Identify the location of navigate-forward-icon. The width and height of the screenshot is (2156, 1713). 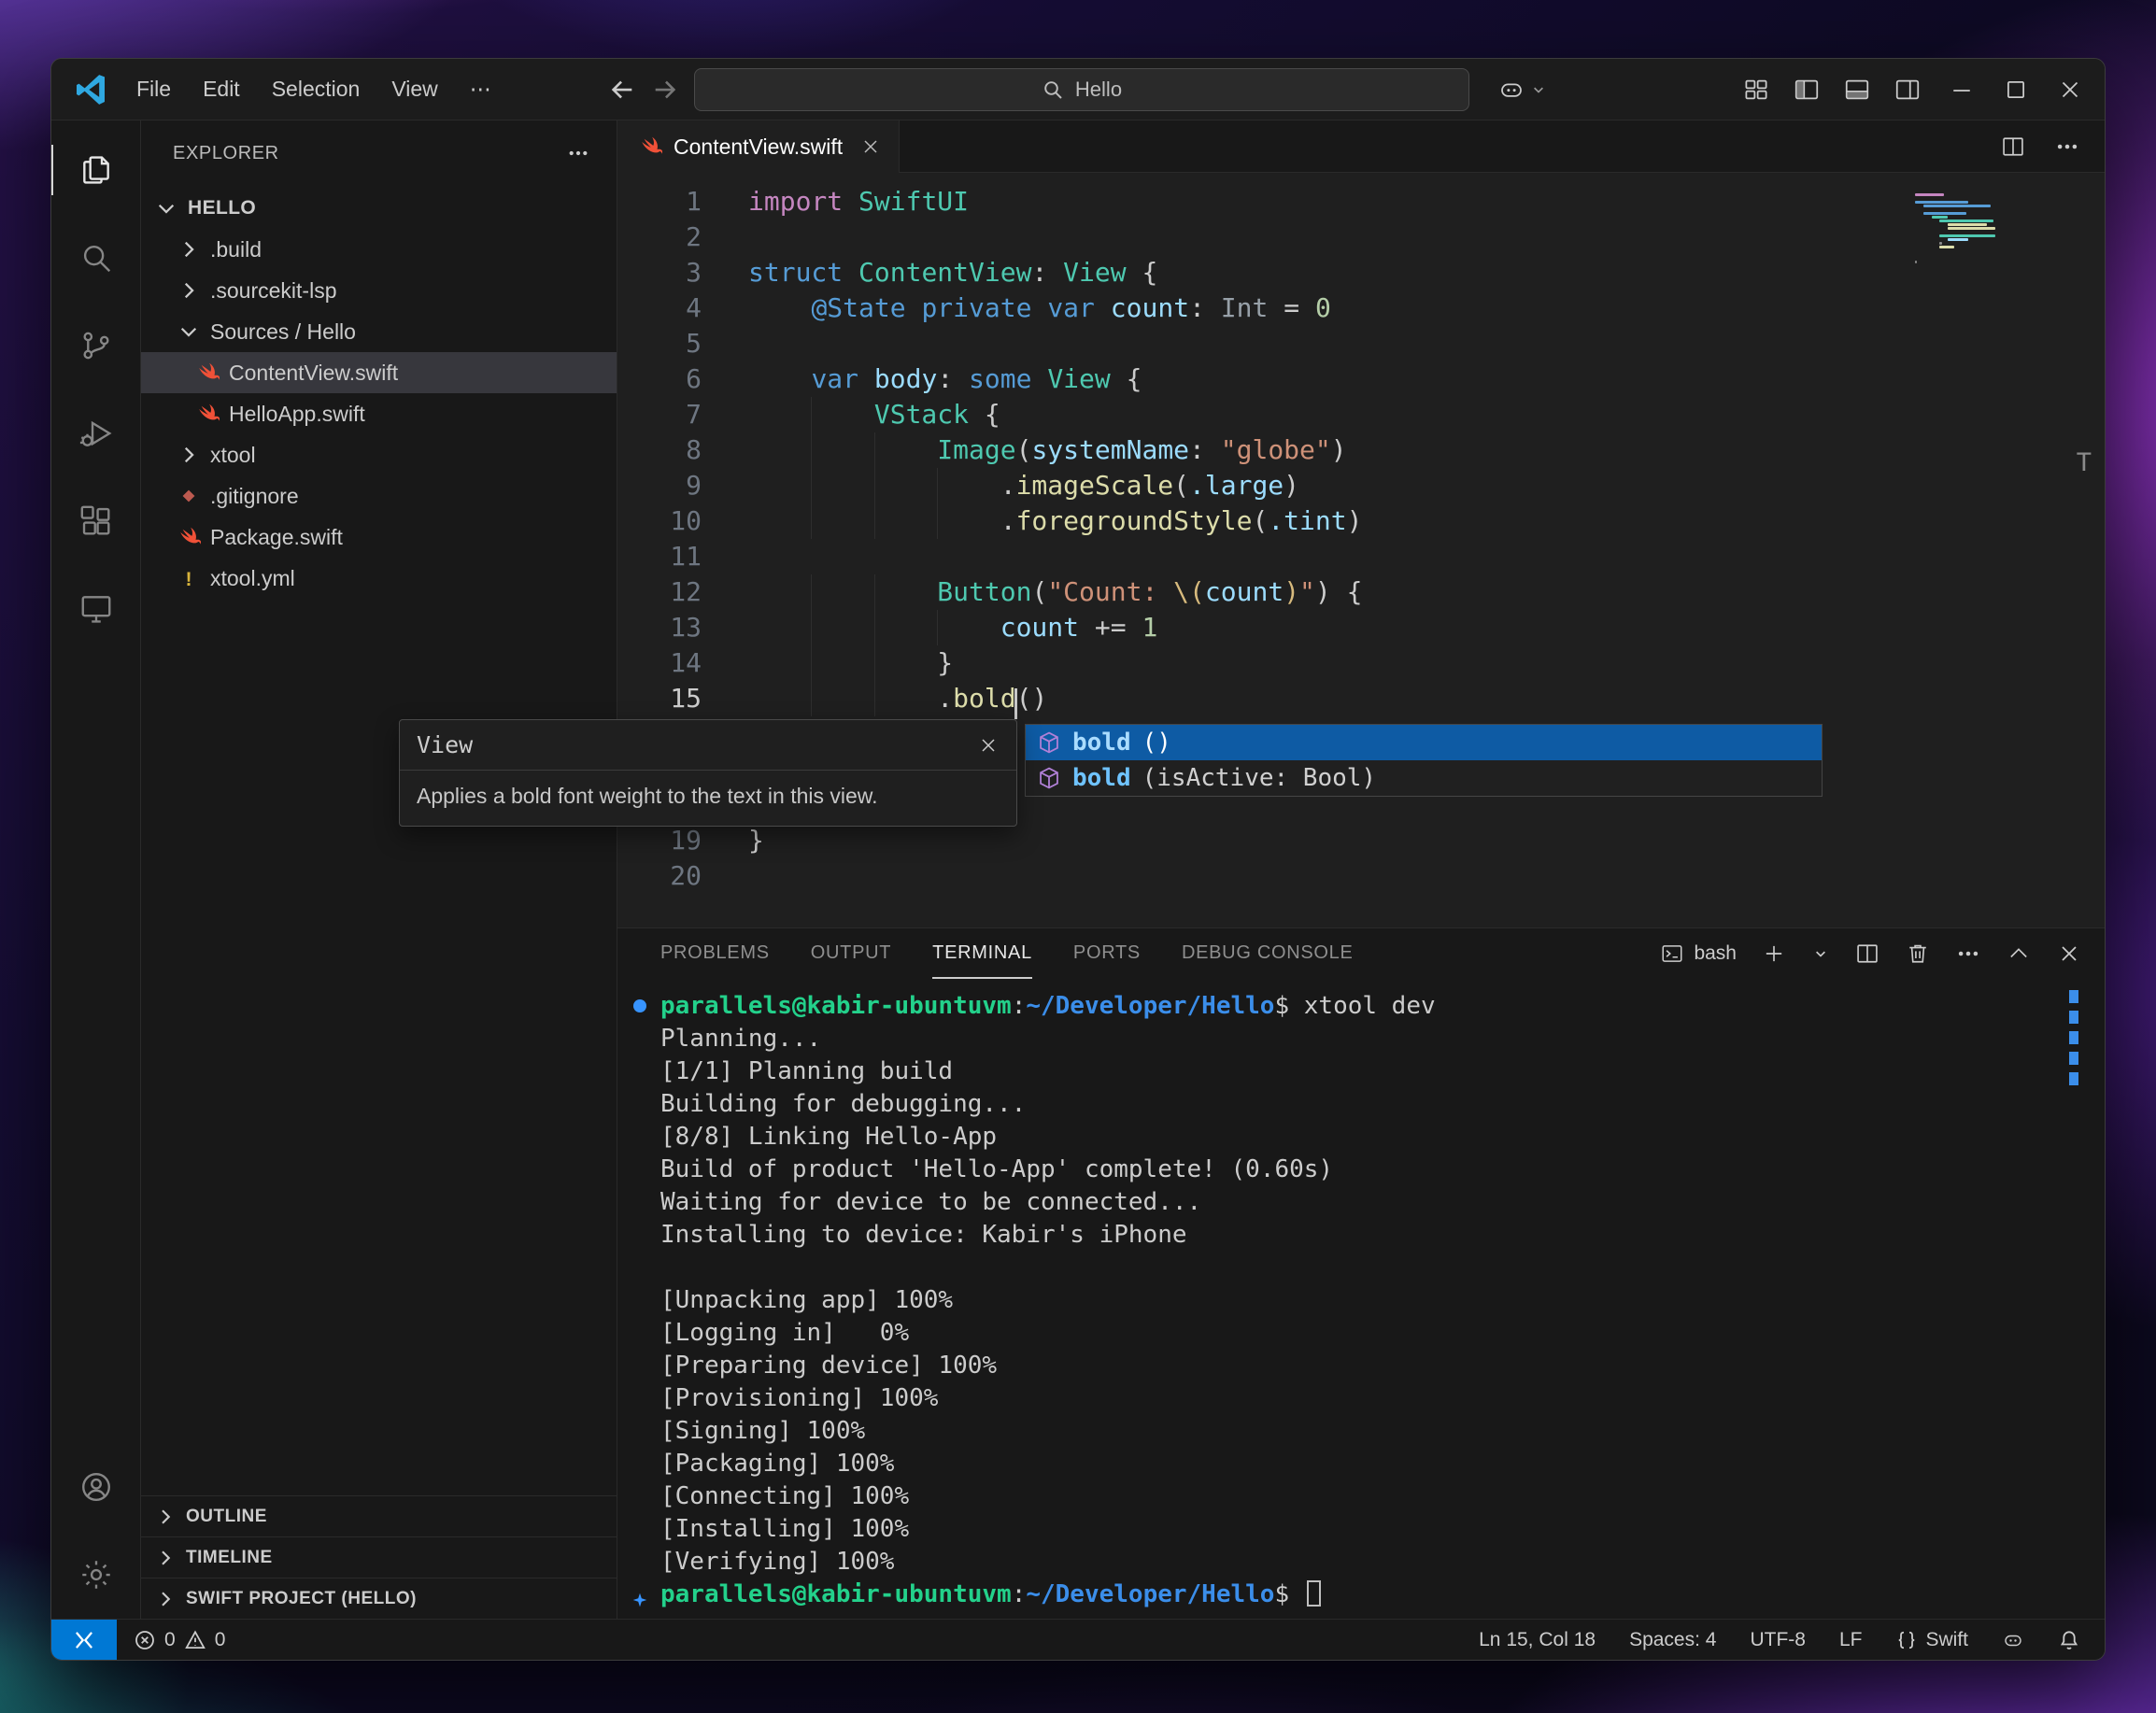
(665, 90).